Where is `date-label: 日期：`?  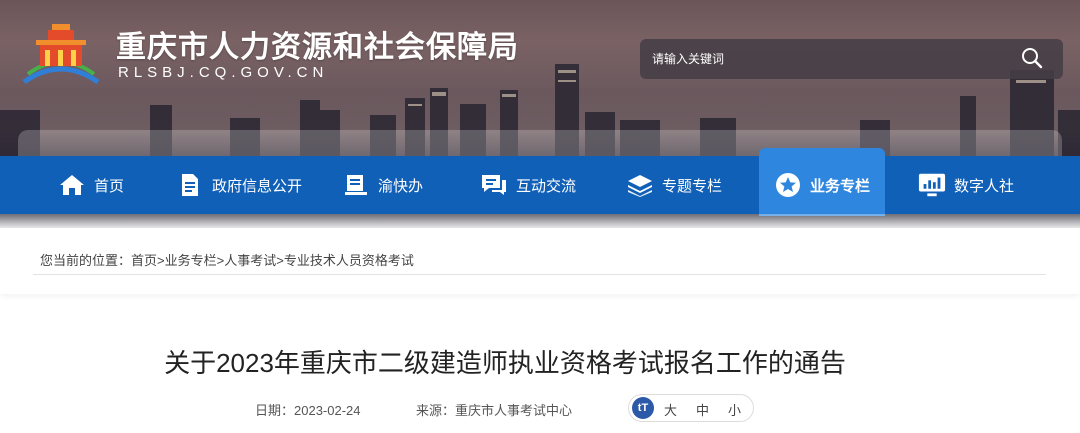
date-label: 日期： is located at coordinates (275, 410).